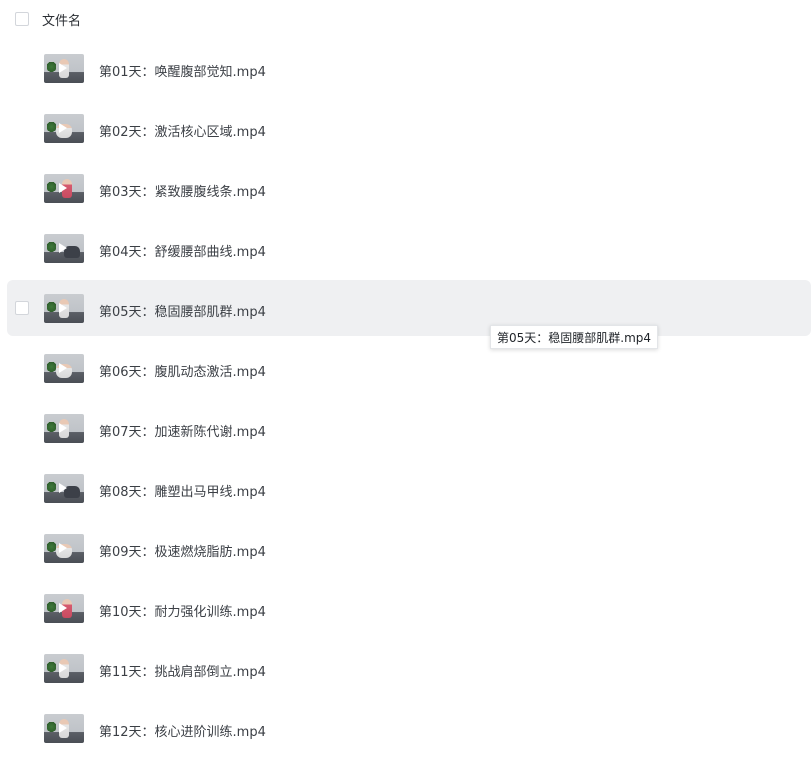  Describe the element at coordinates (182, 490) in the screenshot. I see `file-name: 第08天：雕塑出马甲线.mp4` at that location.